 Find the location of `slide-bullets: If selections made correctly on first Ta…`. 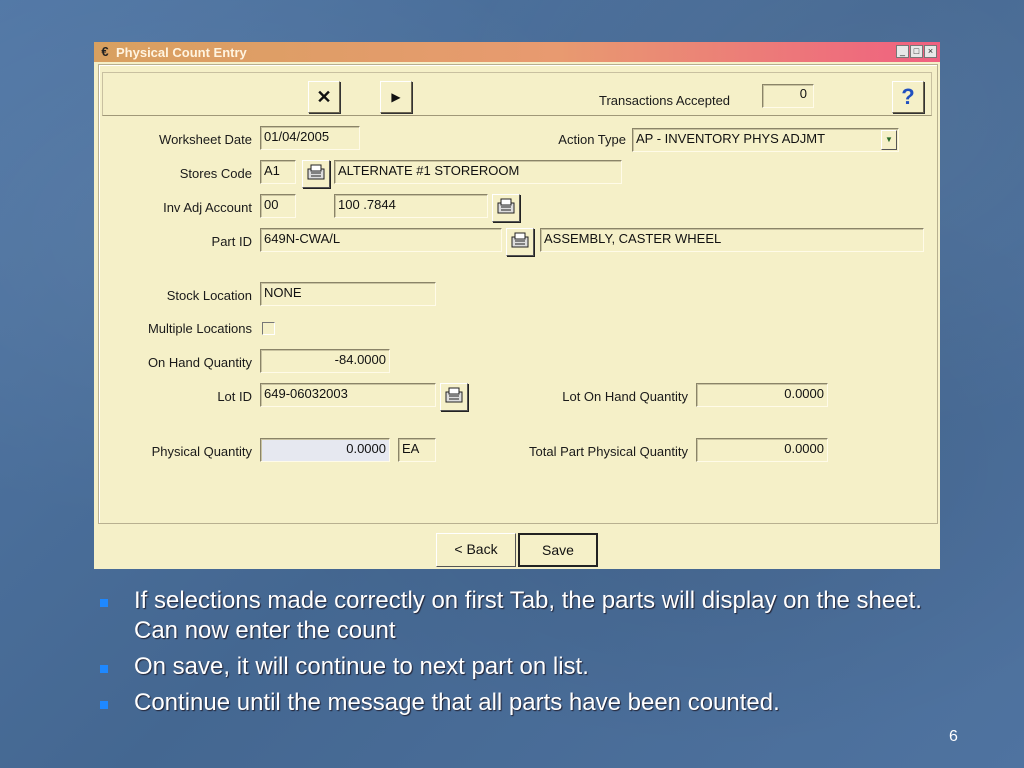

slide-bullets: If selections made correctly on first Ta… is located at coordinates (518, 655).